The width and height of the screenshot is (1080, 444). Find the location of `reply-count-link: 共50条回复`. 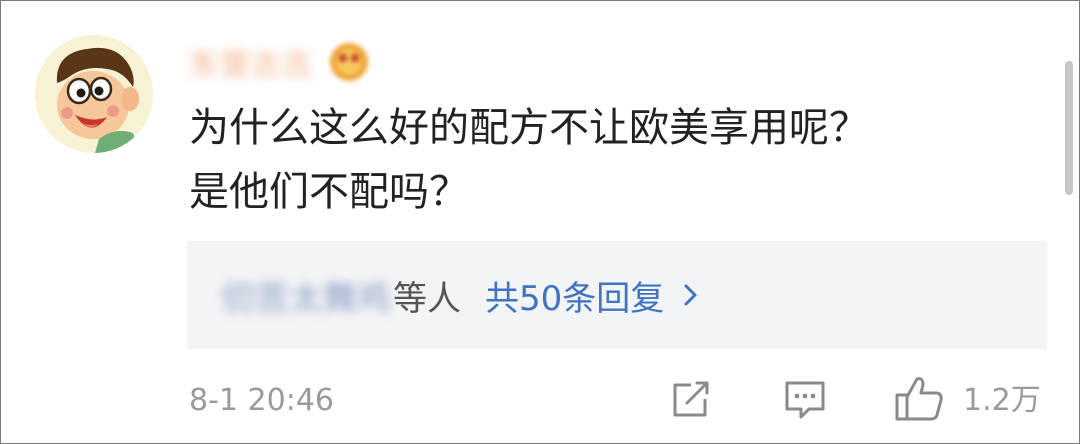

reply-count-link: 共50条回复 is located at coordinates (574, 295).